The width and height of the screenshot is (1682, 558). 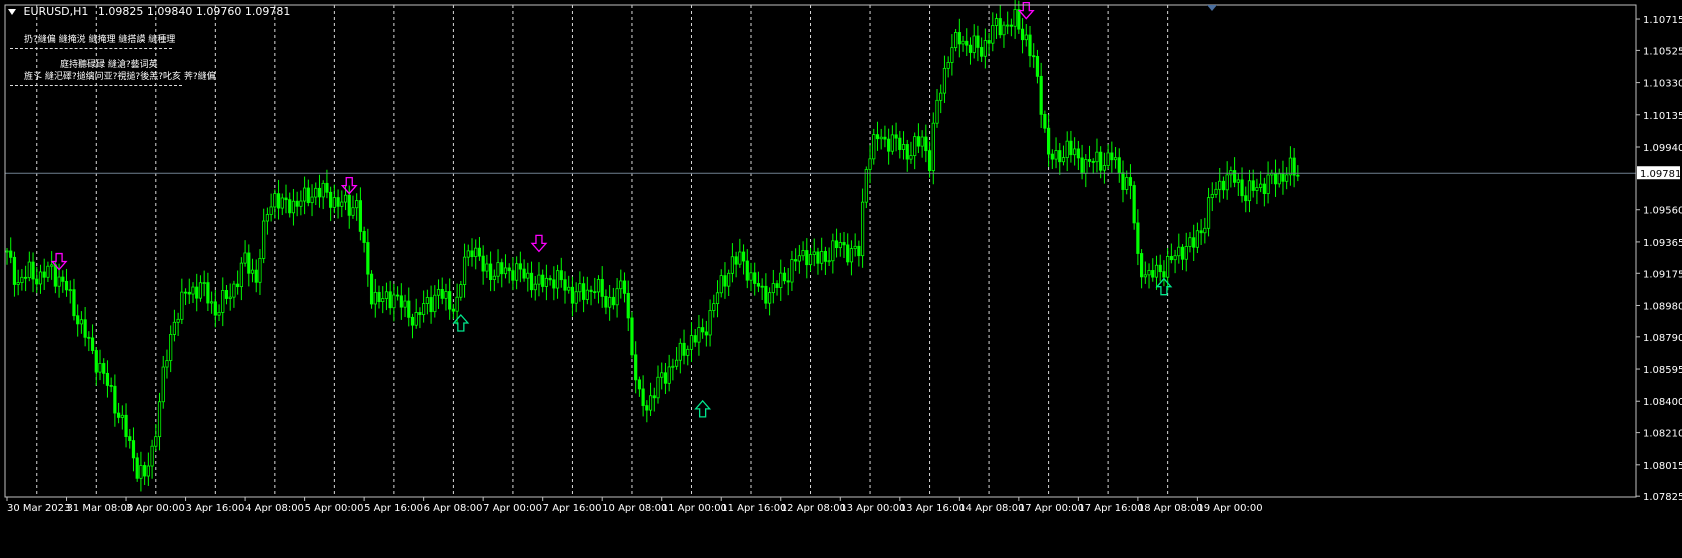 I want to click on collapse-triangle-icon, so click(x=12, y=12).